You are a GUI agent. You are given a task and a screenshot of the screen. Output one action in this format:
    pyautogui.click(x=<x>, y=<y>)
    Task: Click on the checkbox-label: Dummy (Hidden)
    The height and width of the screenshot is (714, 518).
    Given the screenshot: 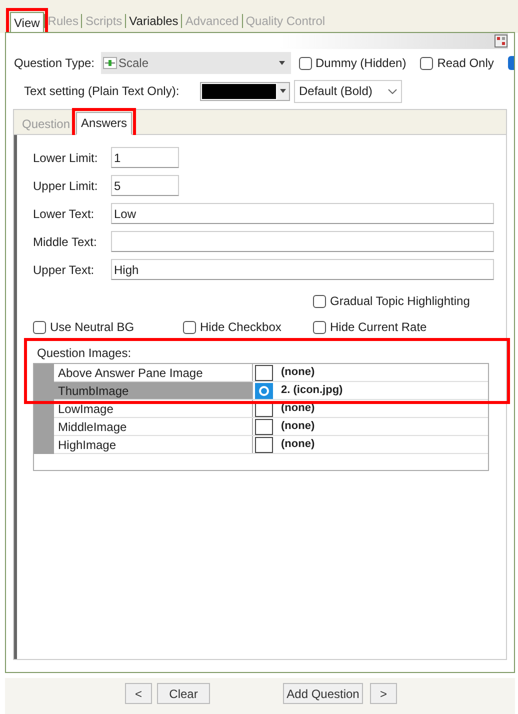 What is the action you would take?
    pyautogui.click(x=361, y=63)
    